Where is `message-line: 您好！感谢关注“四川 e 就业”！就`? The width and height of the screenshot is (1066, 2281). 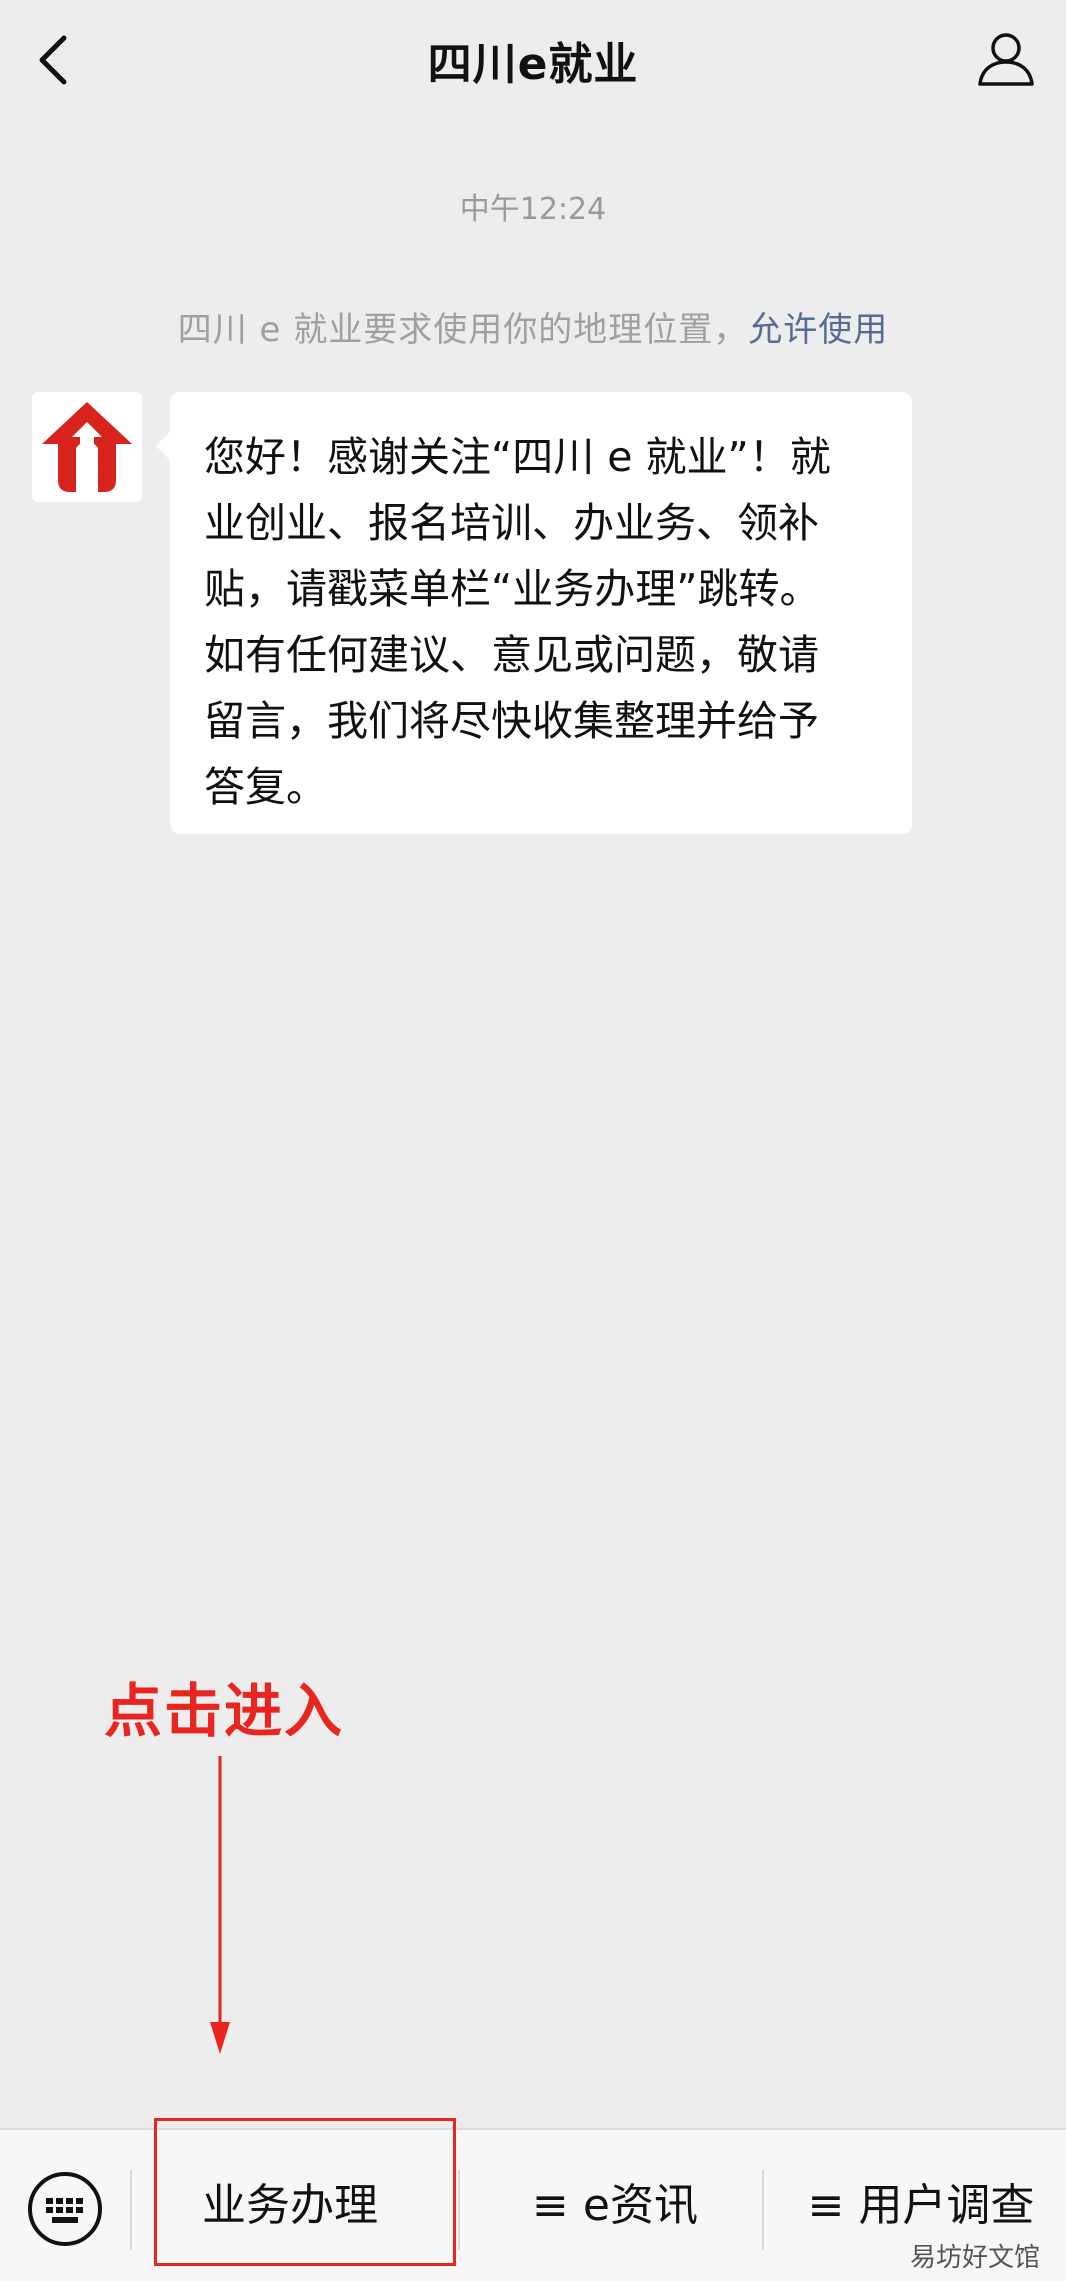
message-line: 您好！感谢关注“四川 e 就业”！就 is located at coordinates (517, 457).